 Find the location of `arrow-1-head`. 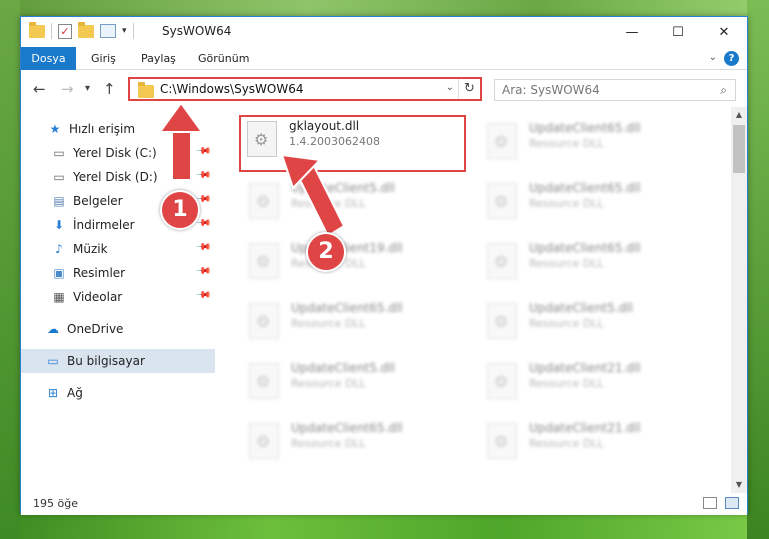

arrow-1-head is located at coordinates (181, 117).